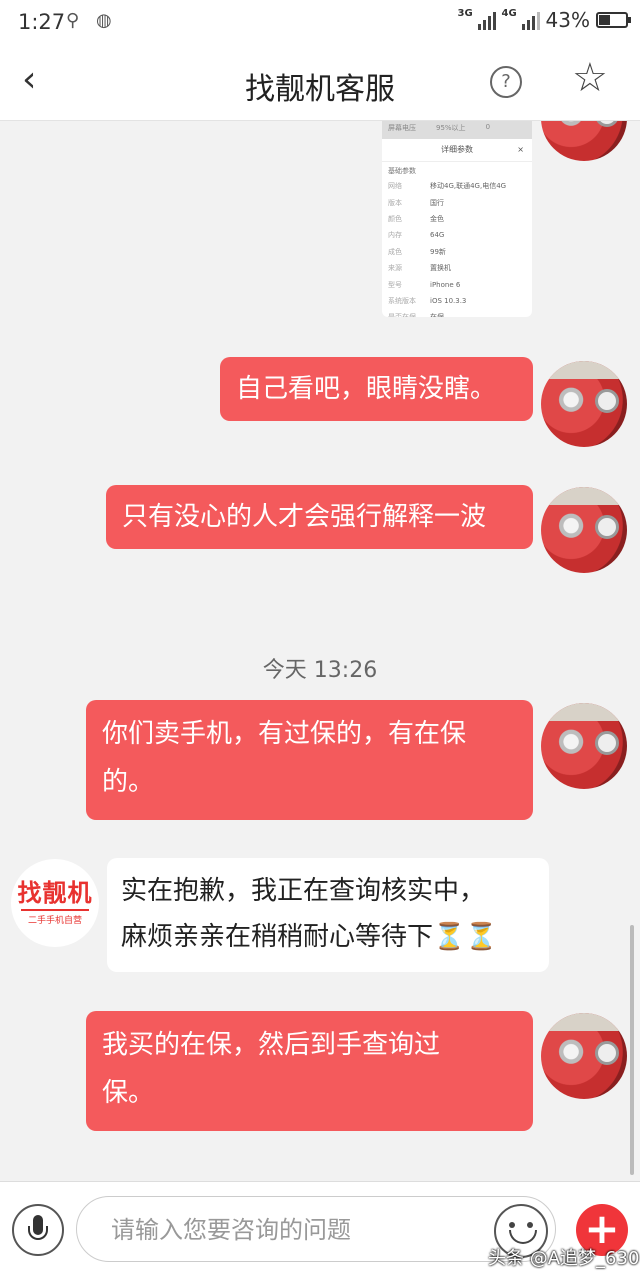 The height and width of the screenshot is (1281, 640). What do you see at coordinates (424, 284) in the screenshot?
I see `spec-row: 型号 iPhone 6` at bounding box center [424, 284].